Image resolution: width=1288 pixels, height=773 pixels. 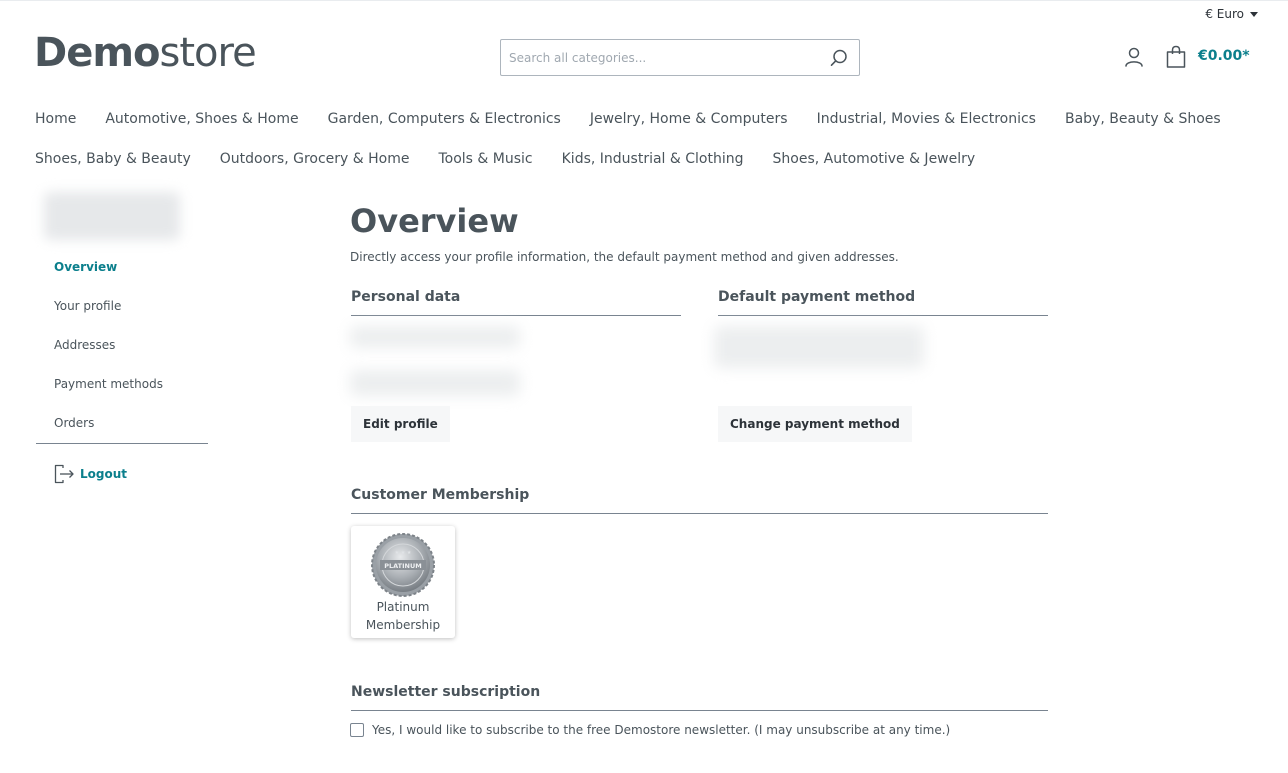 I want to click on platinum-medal-icon: PLATINUM ★ ★ ★, so click(x=403, y=565).